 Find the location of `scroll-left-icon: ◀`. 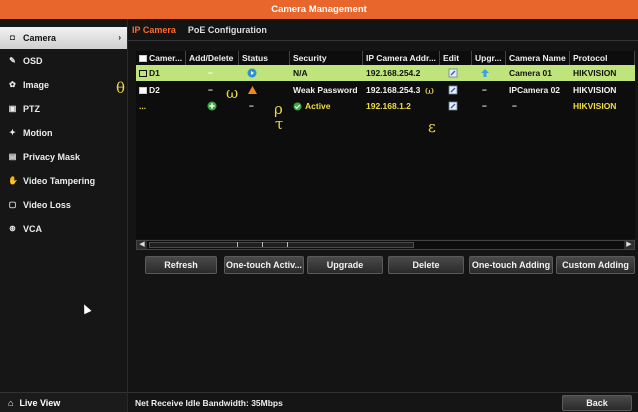

scroll-left-icon: ◀ is located at coordinates (142, 245).